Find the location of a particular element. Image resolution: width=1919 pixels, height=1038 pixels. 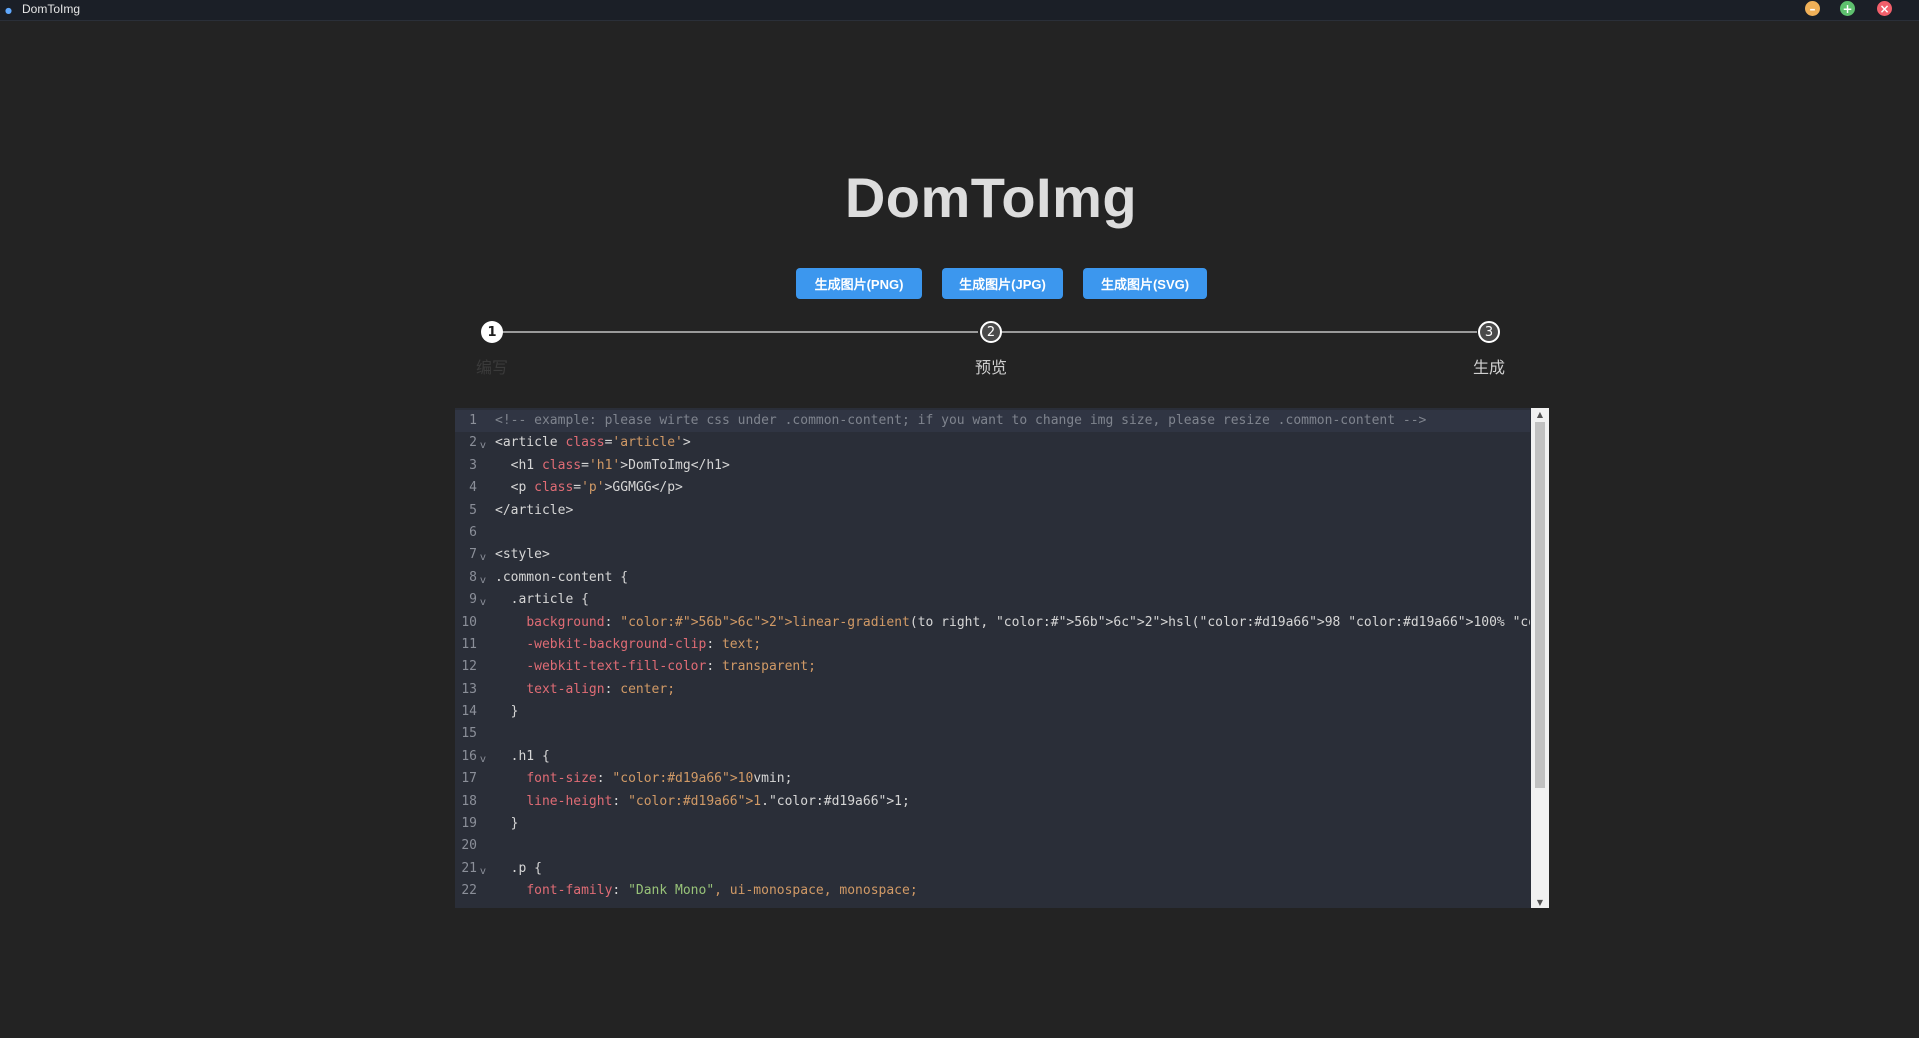

code-line: 11 -webkit-background-clip: text; is located at coordinates (992, 645).